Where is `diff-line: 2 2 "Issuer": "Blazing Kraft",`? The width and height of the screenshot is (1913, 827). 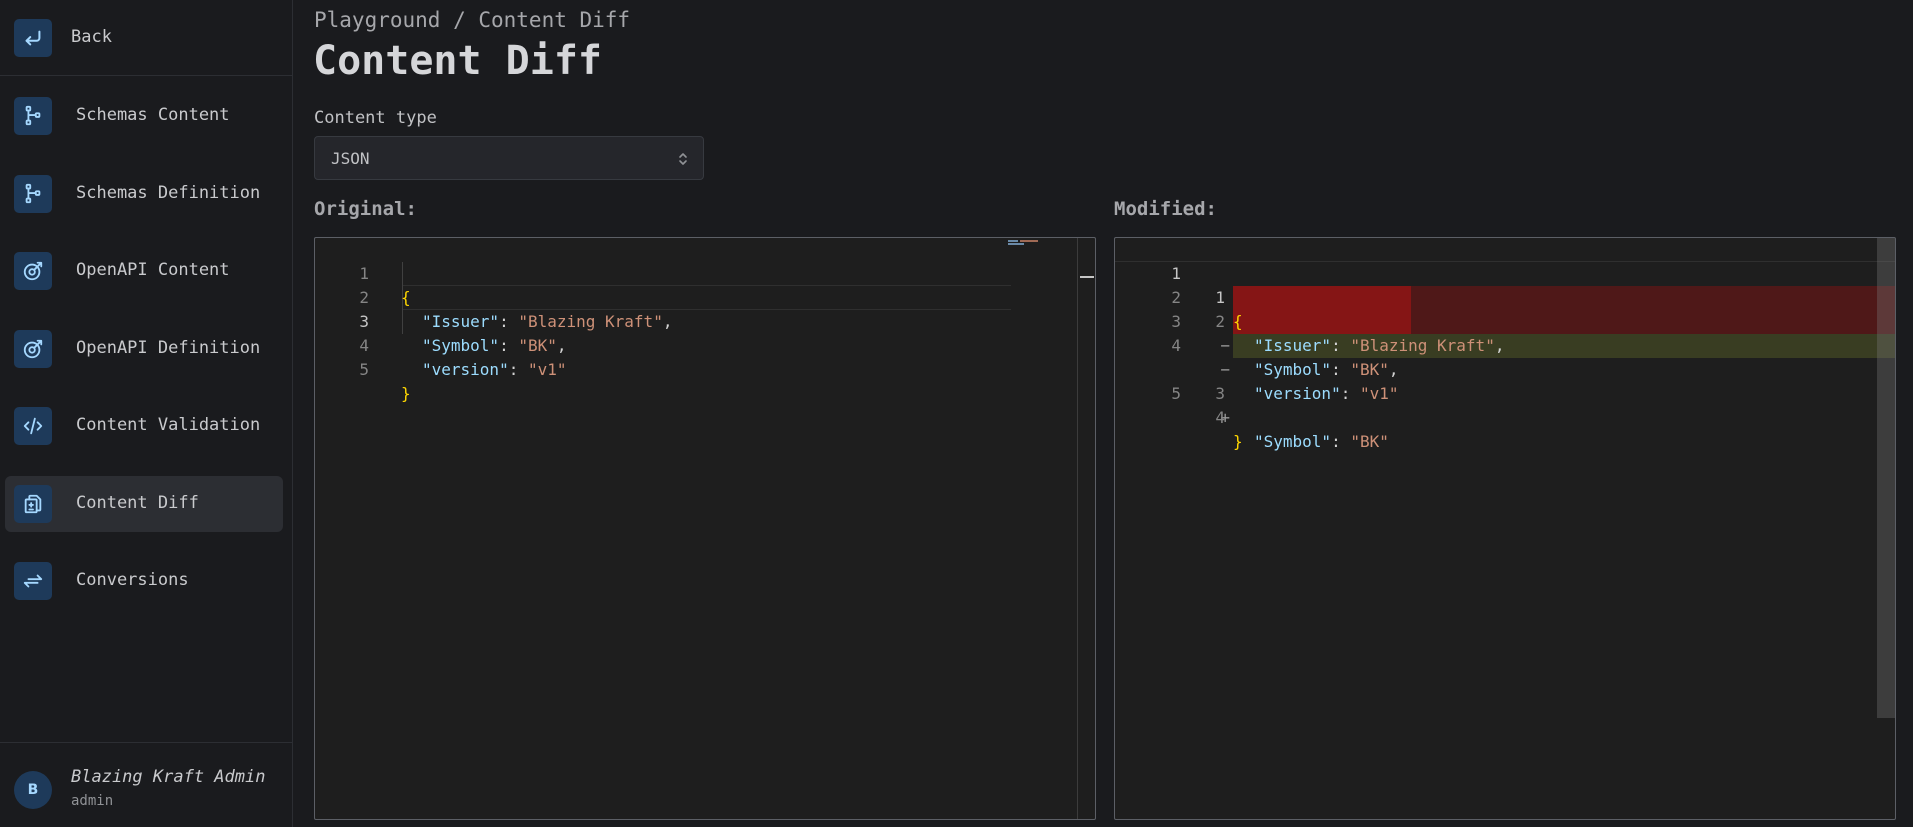
diff-line: 2 2 "Issuer": "Blazing Kraft", is located at coordinates (1505, 308).